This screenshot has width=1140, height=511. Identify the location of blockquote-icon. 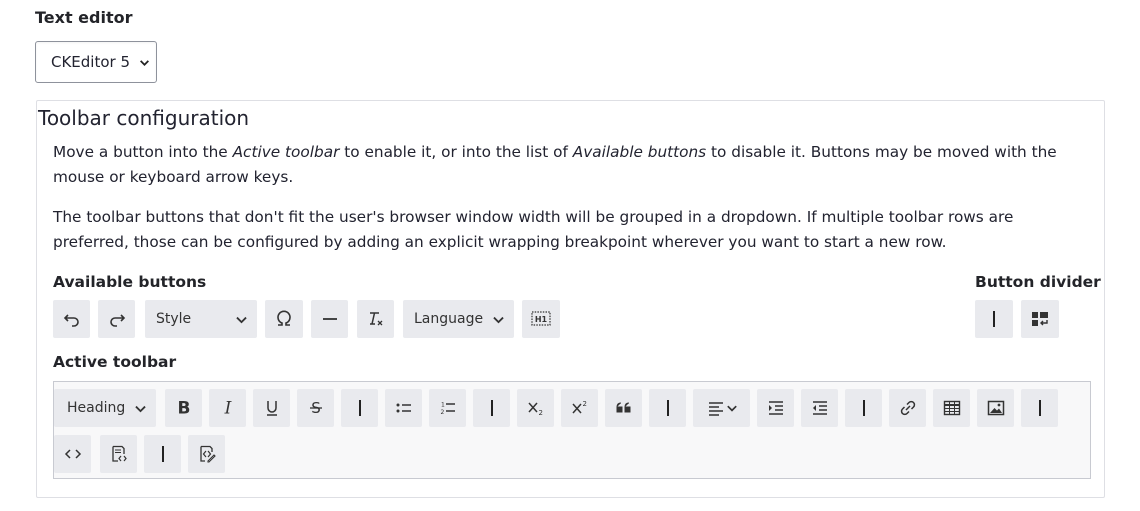
(623, 407).